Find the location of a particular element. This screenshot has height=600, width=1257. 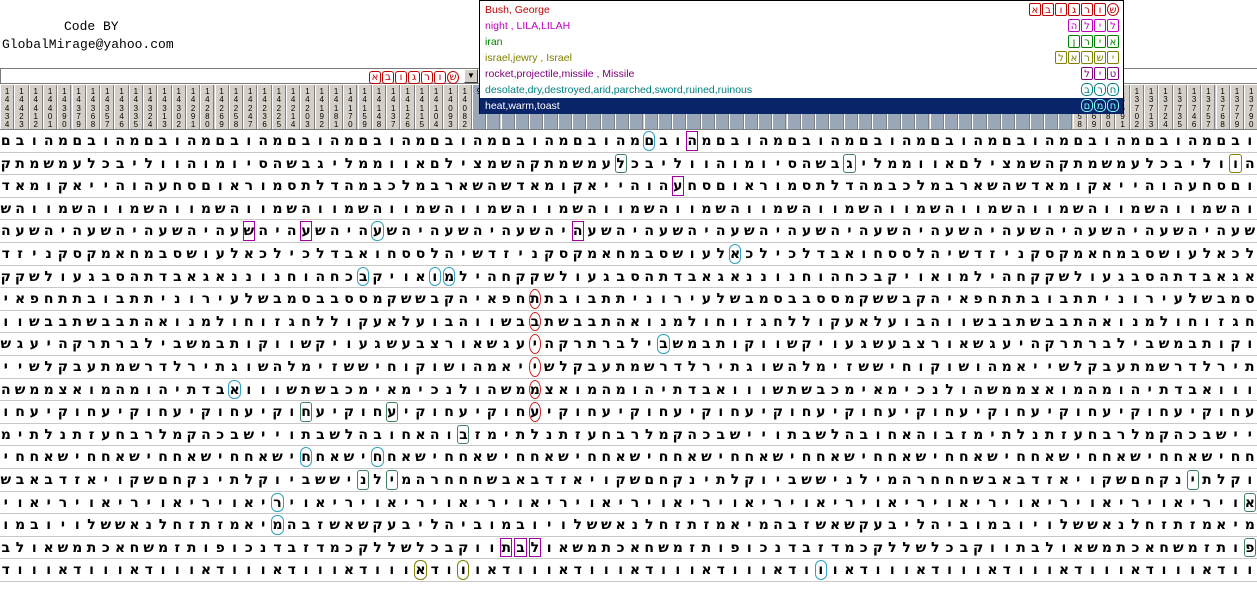

grid-letter: ז is located at coordinates (1193, 525).